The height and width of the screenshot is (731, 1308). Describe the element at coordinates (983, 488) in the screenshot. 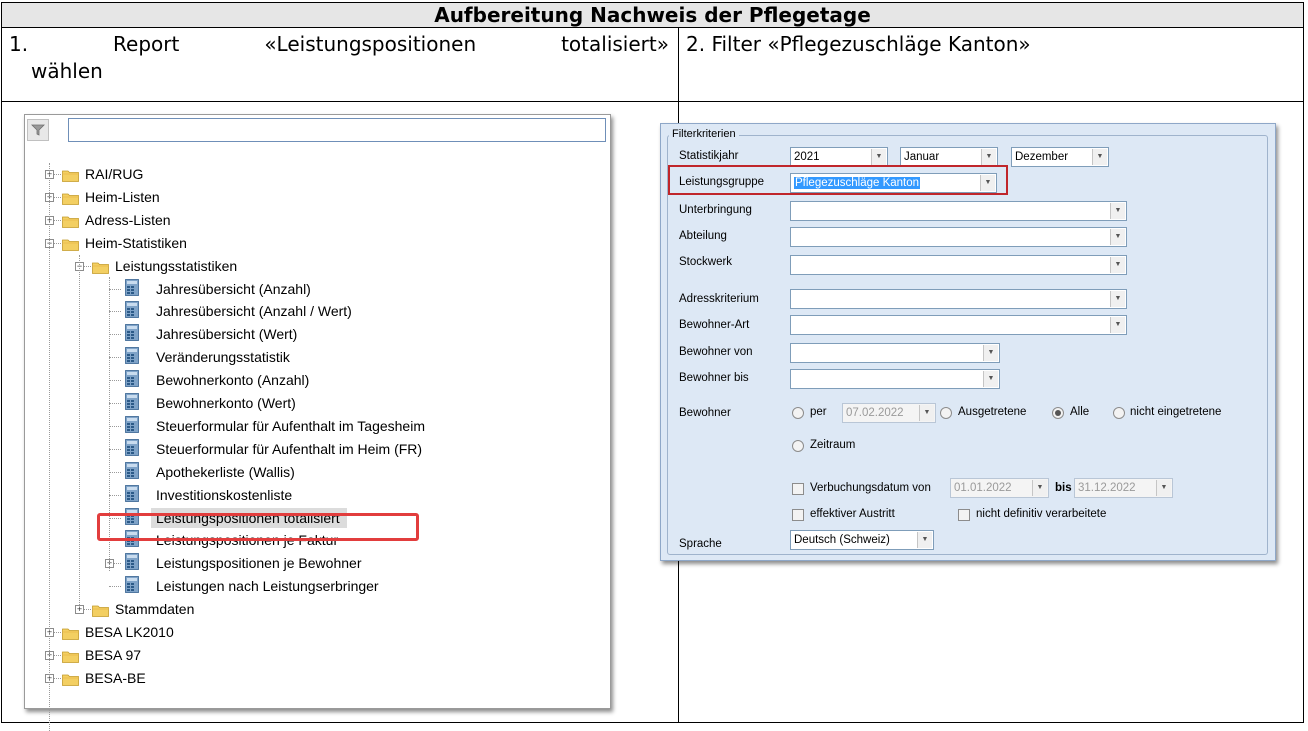

I see `verbuchung-von-value: 01.01.2022` at that location.